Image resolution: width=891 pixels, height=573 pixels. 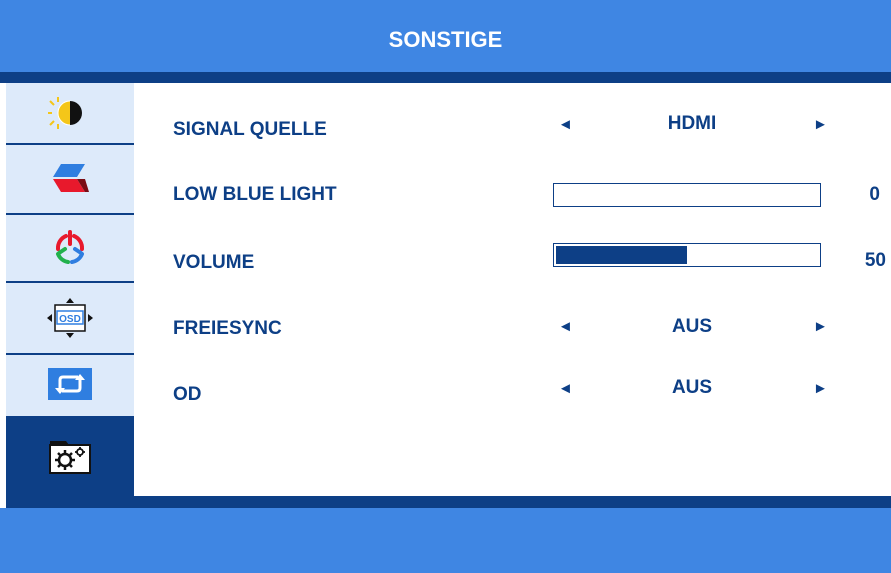 I want to click on brightness-contrast-icon, so click(x=65, y=113).